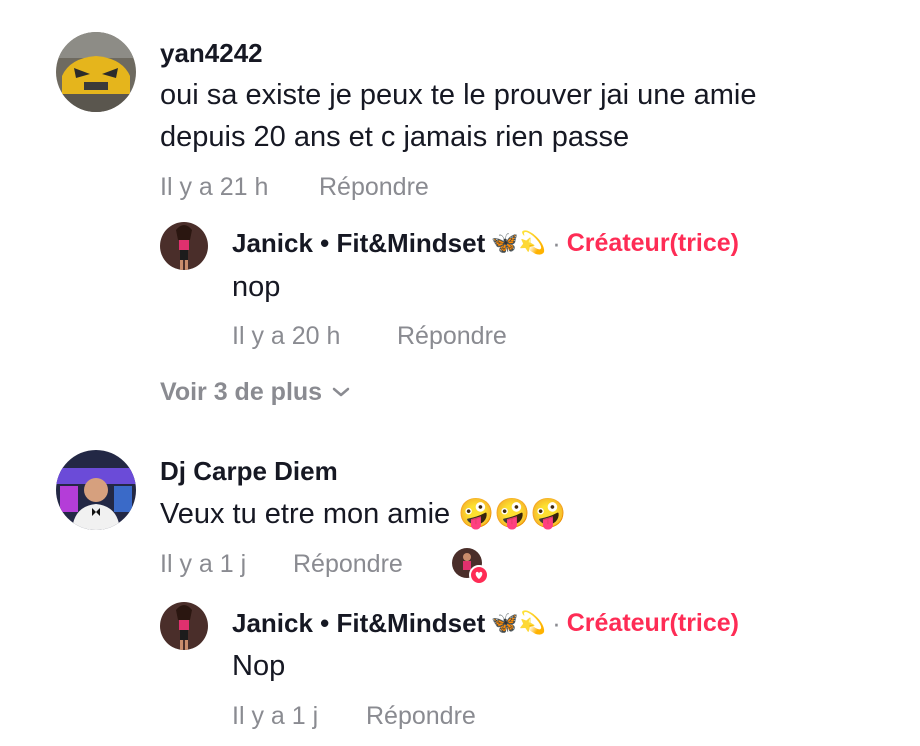 Image resolution: width=920 pixels, height=746 pixels. What do you see at coordinates (286, 336) in the screenshot?
I see `reply-timestamp: Il y a 20 h` at bounding box center [286, 336].